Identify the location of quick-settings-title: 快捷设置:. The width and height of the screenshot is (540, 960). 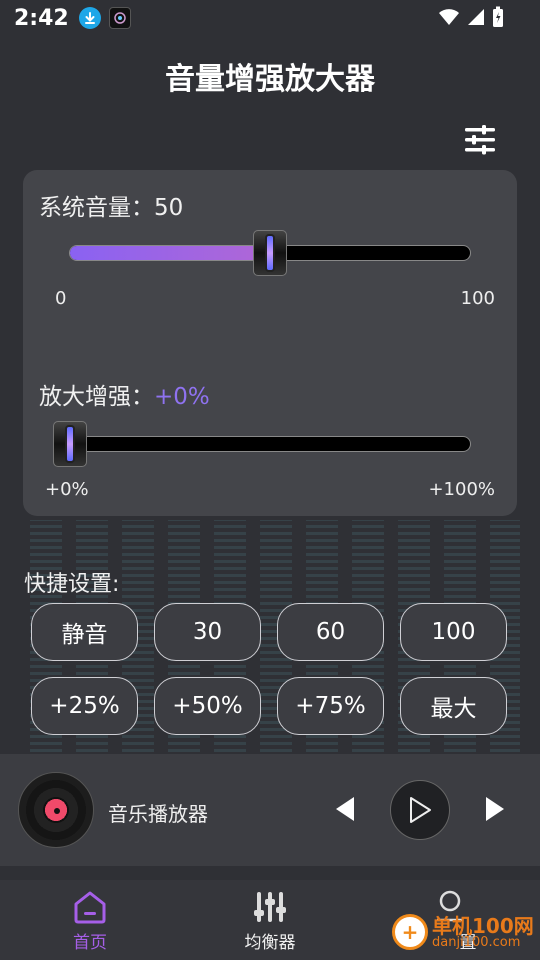
(72, 584).